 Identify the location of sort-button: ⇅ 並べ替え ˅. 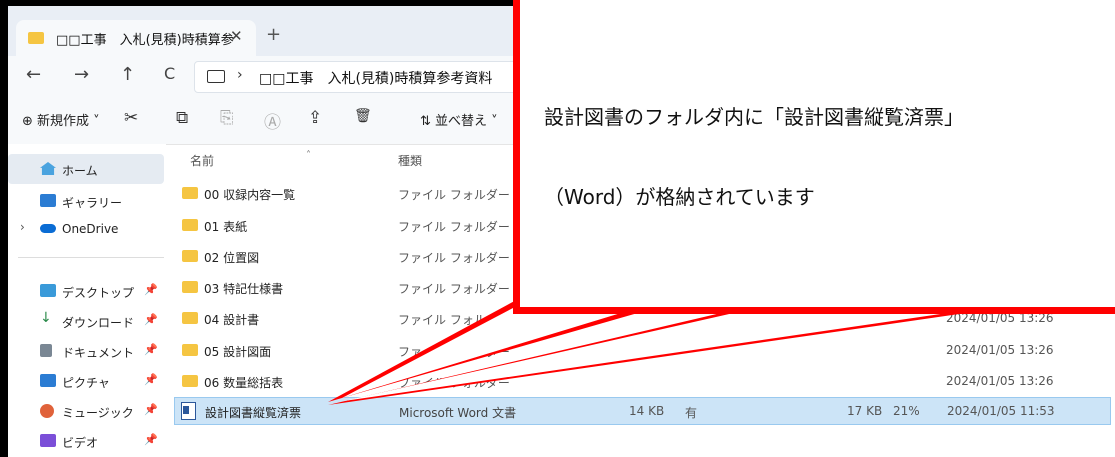
(459, 119).